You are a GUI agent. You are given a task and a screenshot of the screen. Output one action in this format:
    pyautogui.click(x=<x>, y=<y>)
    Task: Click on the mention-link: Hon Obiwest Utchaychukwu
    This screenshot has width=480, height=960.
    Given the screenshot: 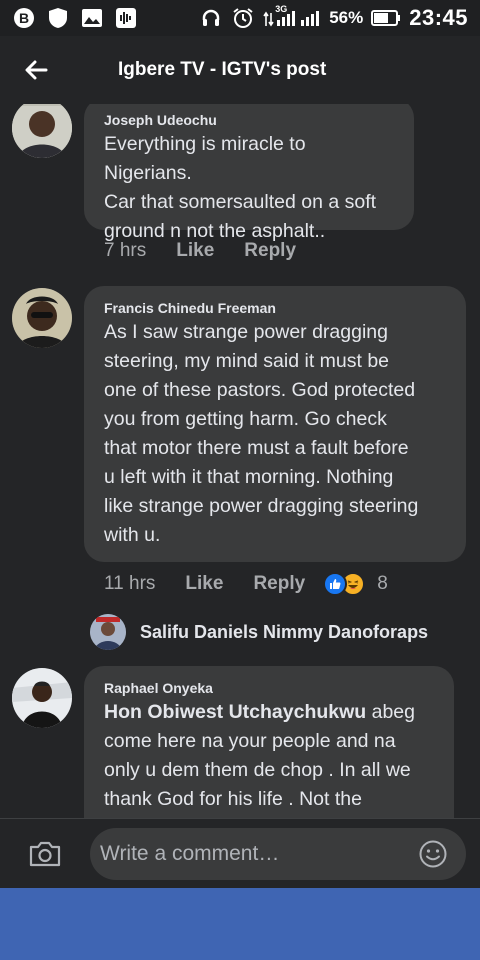 What is the action you would take?
    pyautogui.click(x=235, y=712)
    